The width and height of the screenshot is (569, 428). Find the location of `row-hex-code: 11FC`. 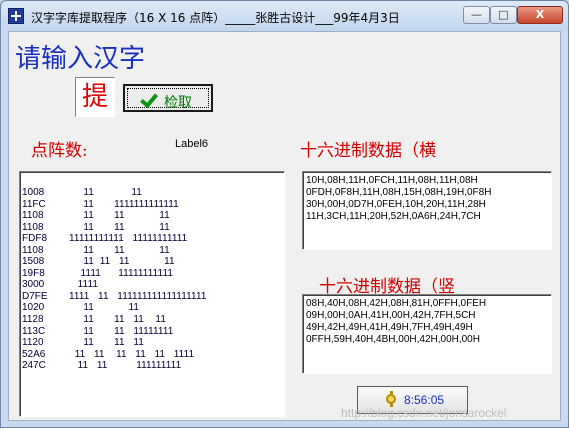

row-hex-code: 11FC is located at coordinates (34, 204).